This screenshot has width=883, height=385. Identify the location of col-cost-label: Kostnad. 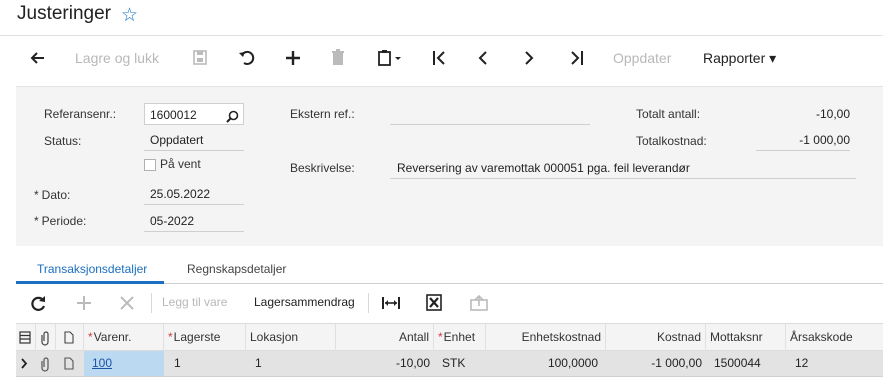
(678, 337).